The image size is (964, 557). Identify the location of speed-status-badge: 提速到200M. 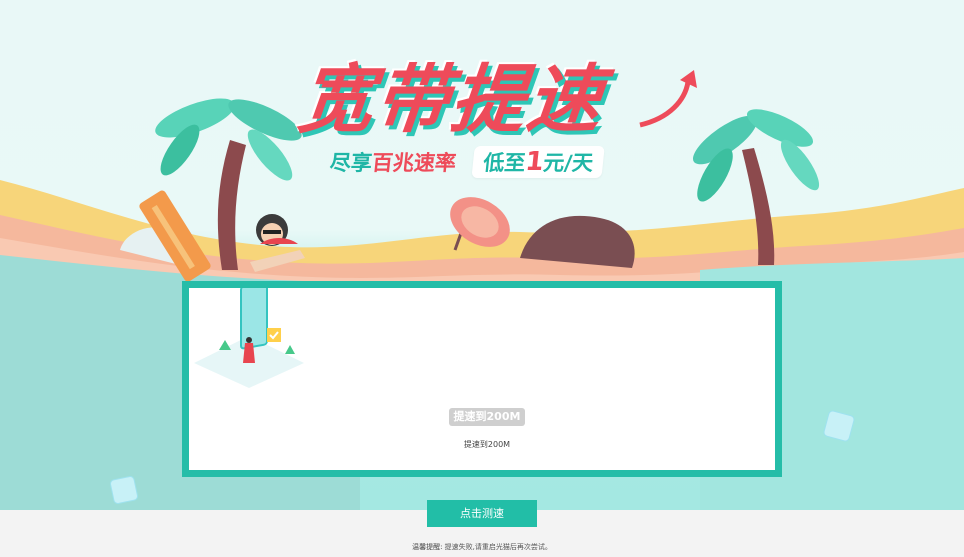
(487, 417).